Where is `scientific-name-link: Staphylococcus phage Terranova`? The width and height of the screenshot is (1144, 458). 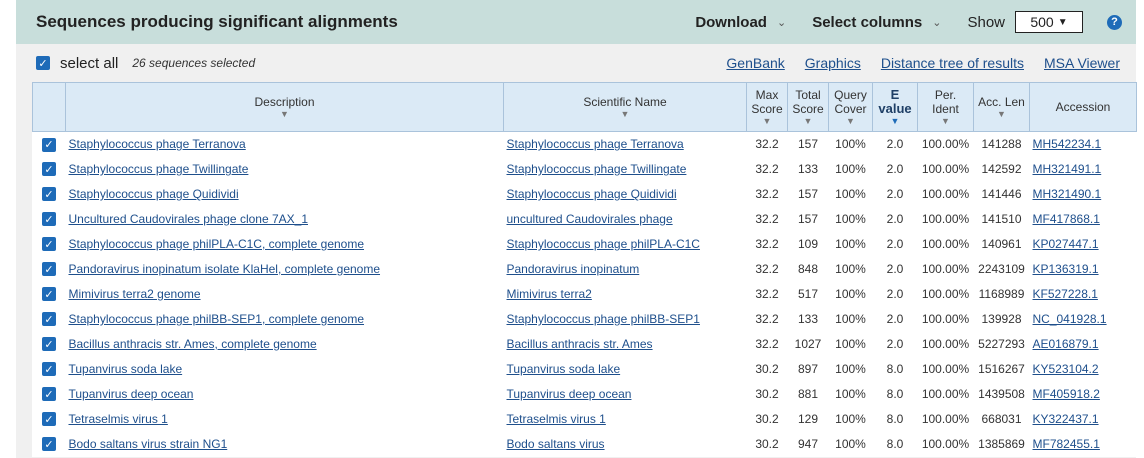 scientific-name-link: Staphylococcus phage Terranova is located at coordinates (595, 144).